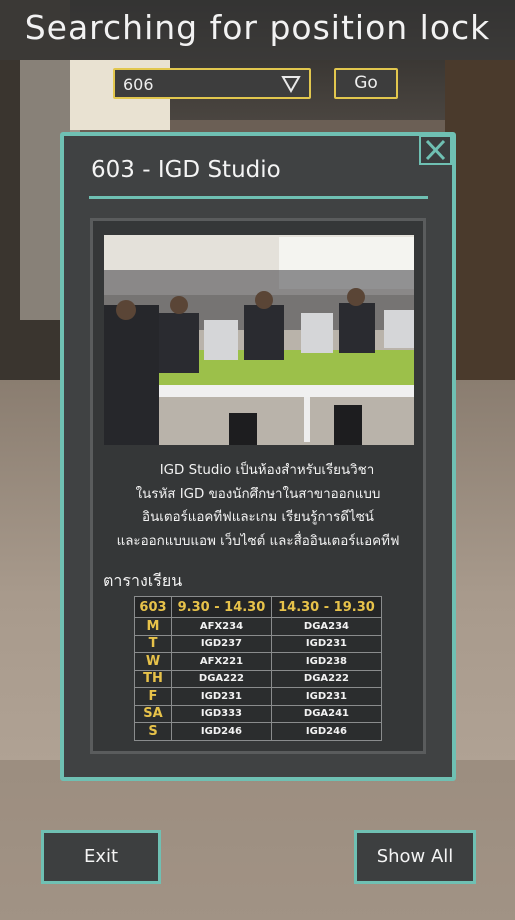 This screenshot has height=920, width=515. What do you see at coordinates (153, 661) in the screenshot?
I see `schedule-day: W` at bounding box center [153, 661].